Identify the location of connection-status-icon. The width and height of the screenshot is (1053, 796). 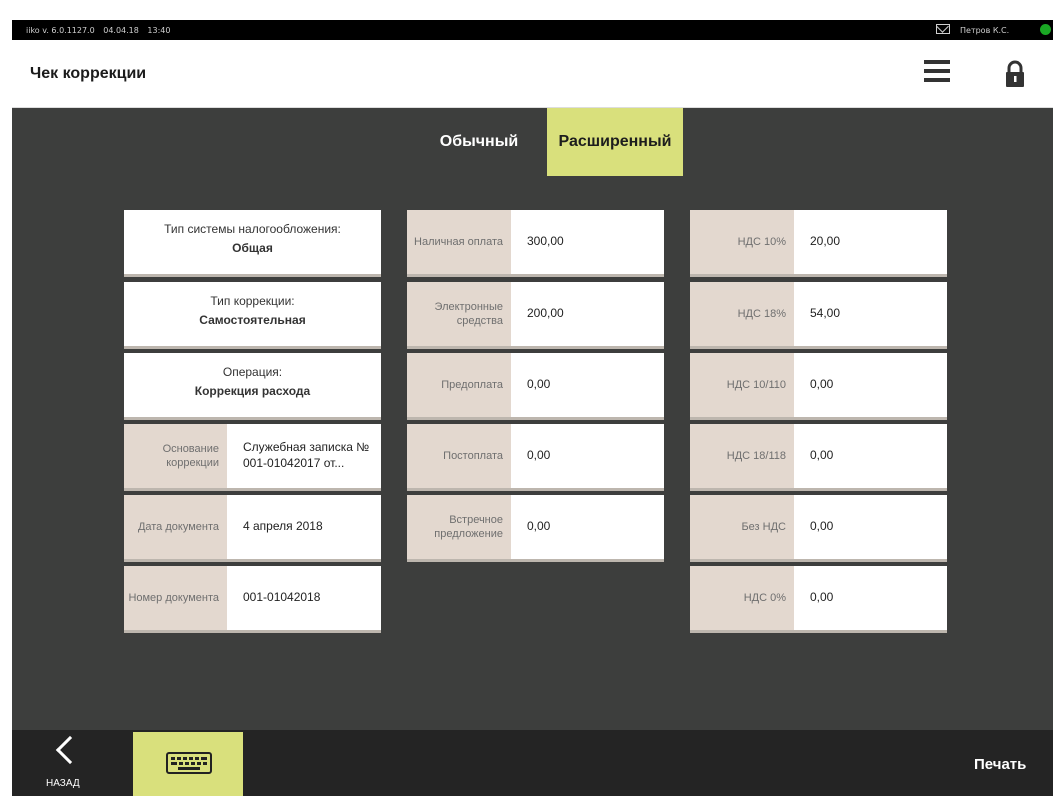
(1045, 29).